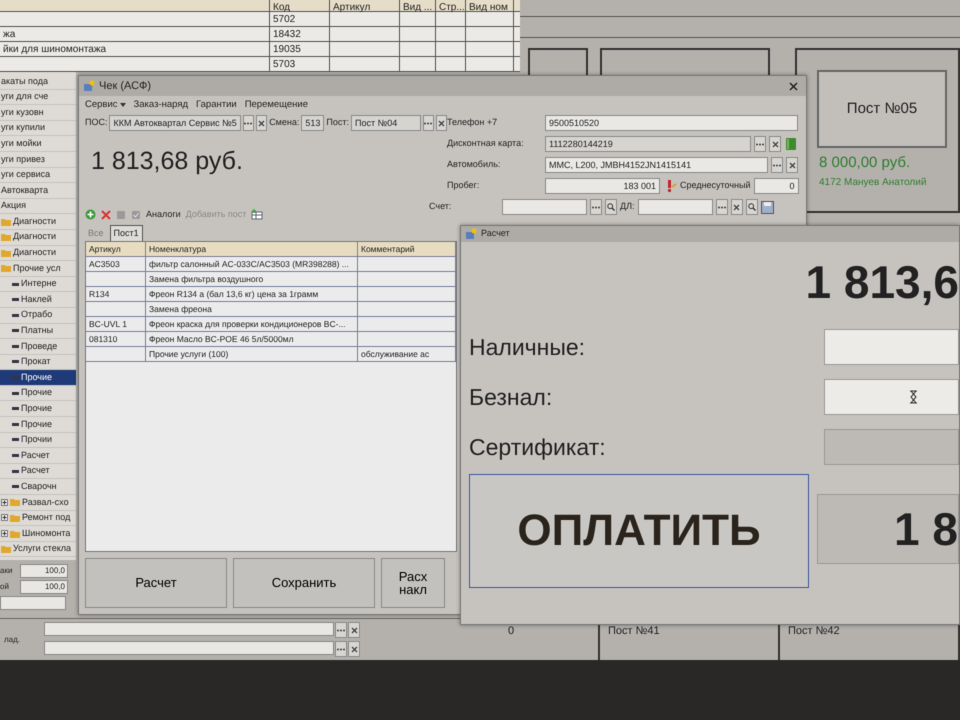 This screenshot has width=960, height=720. What do you see at coordinates (38, 206) in the screenshot?
I see `tree-item: Акция` at bounding box center [38, 206].